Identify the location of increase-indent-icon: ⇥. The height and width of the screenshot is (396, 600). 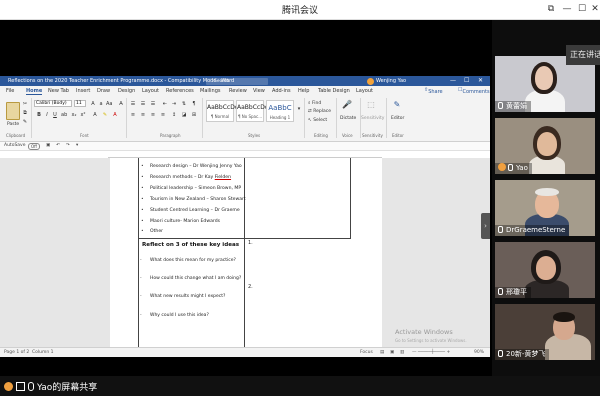
(174, 104).